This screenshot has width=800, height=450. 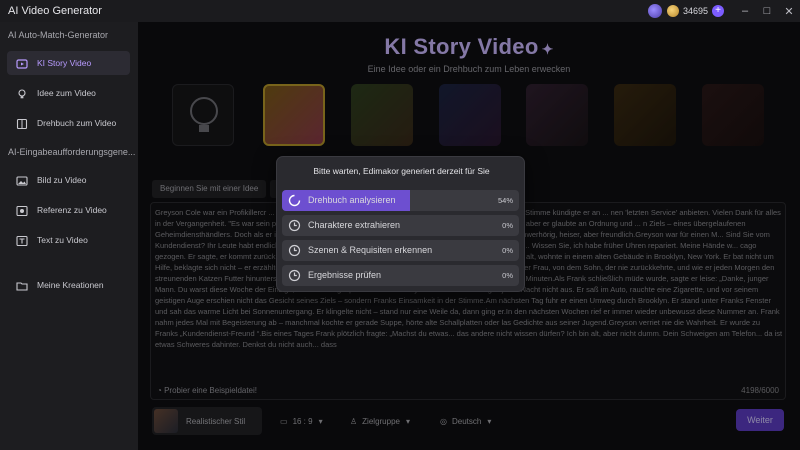 I want to click on step-percent: 54%, so click(x=505, y=200).